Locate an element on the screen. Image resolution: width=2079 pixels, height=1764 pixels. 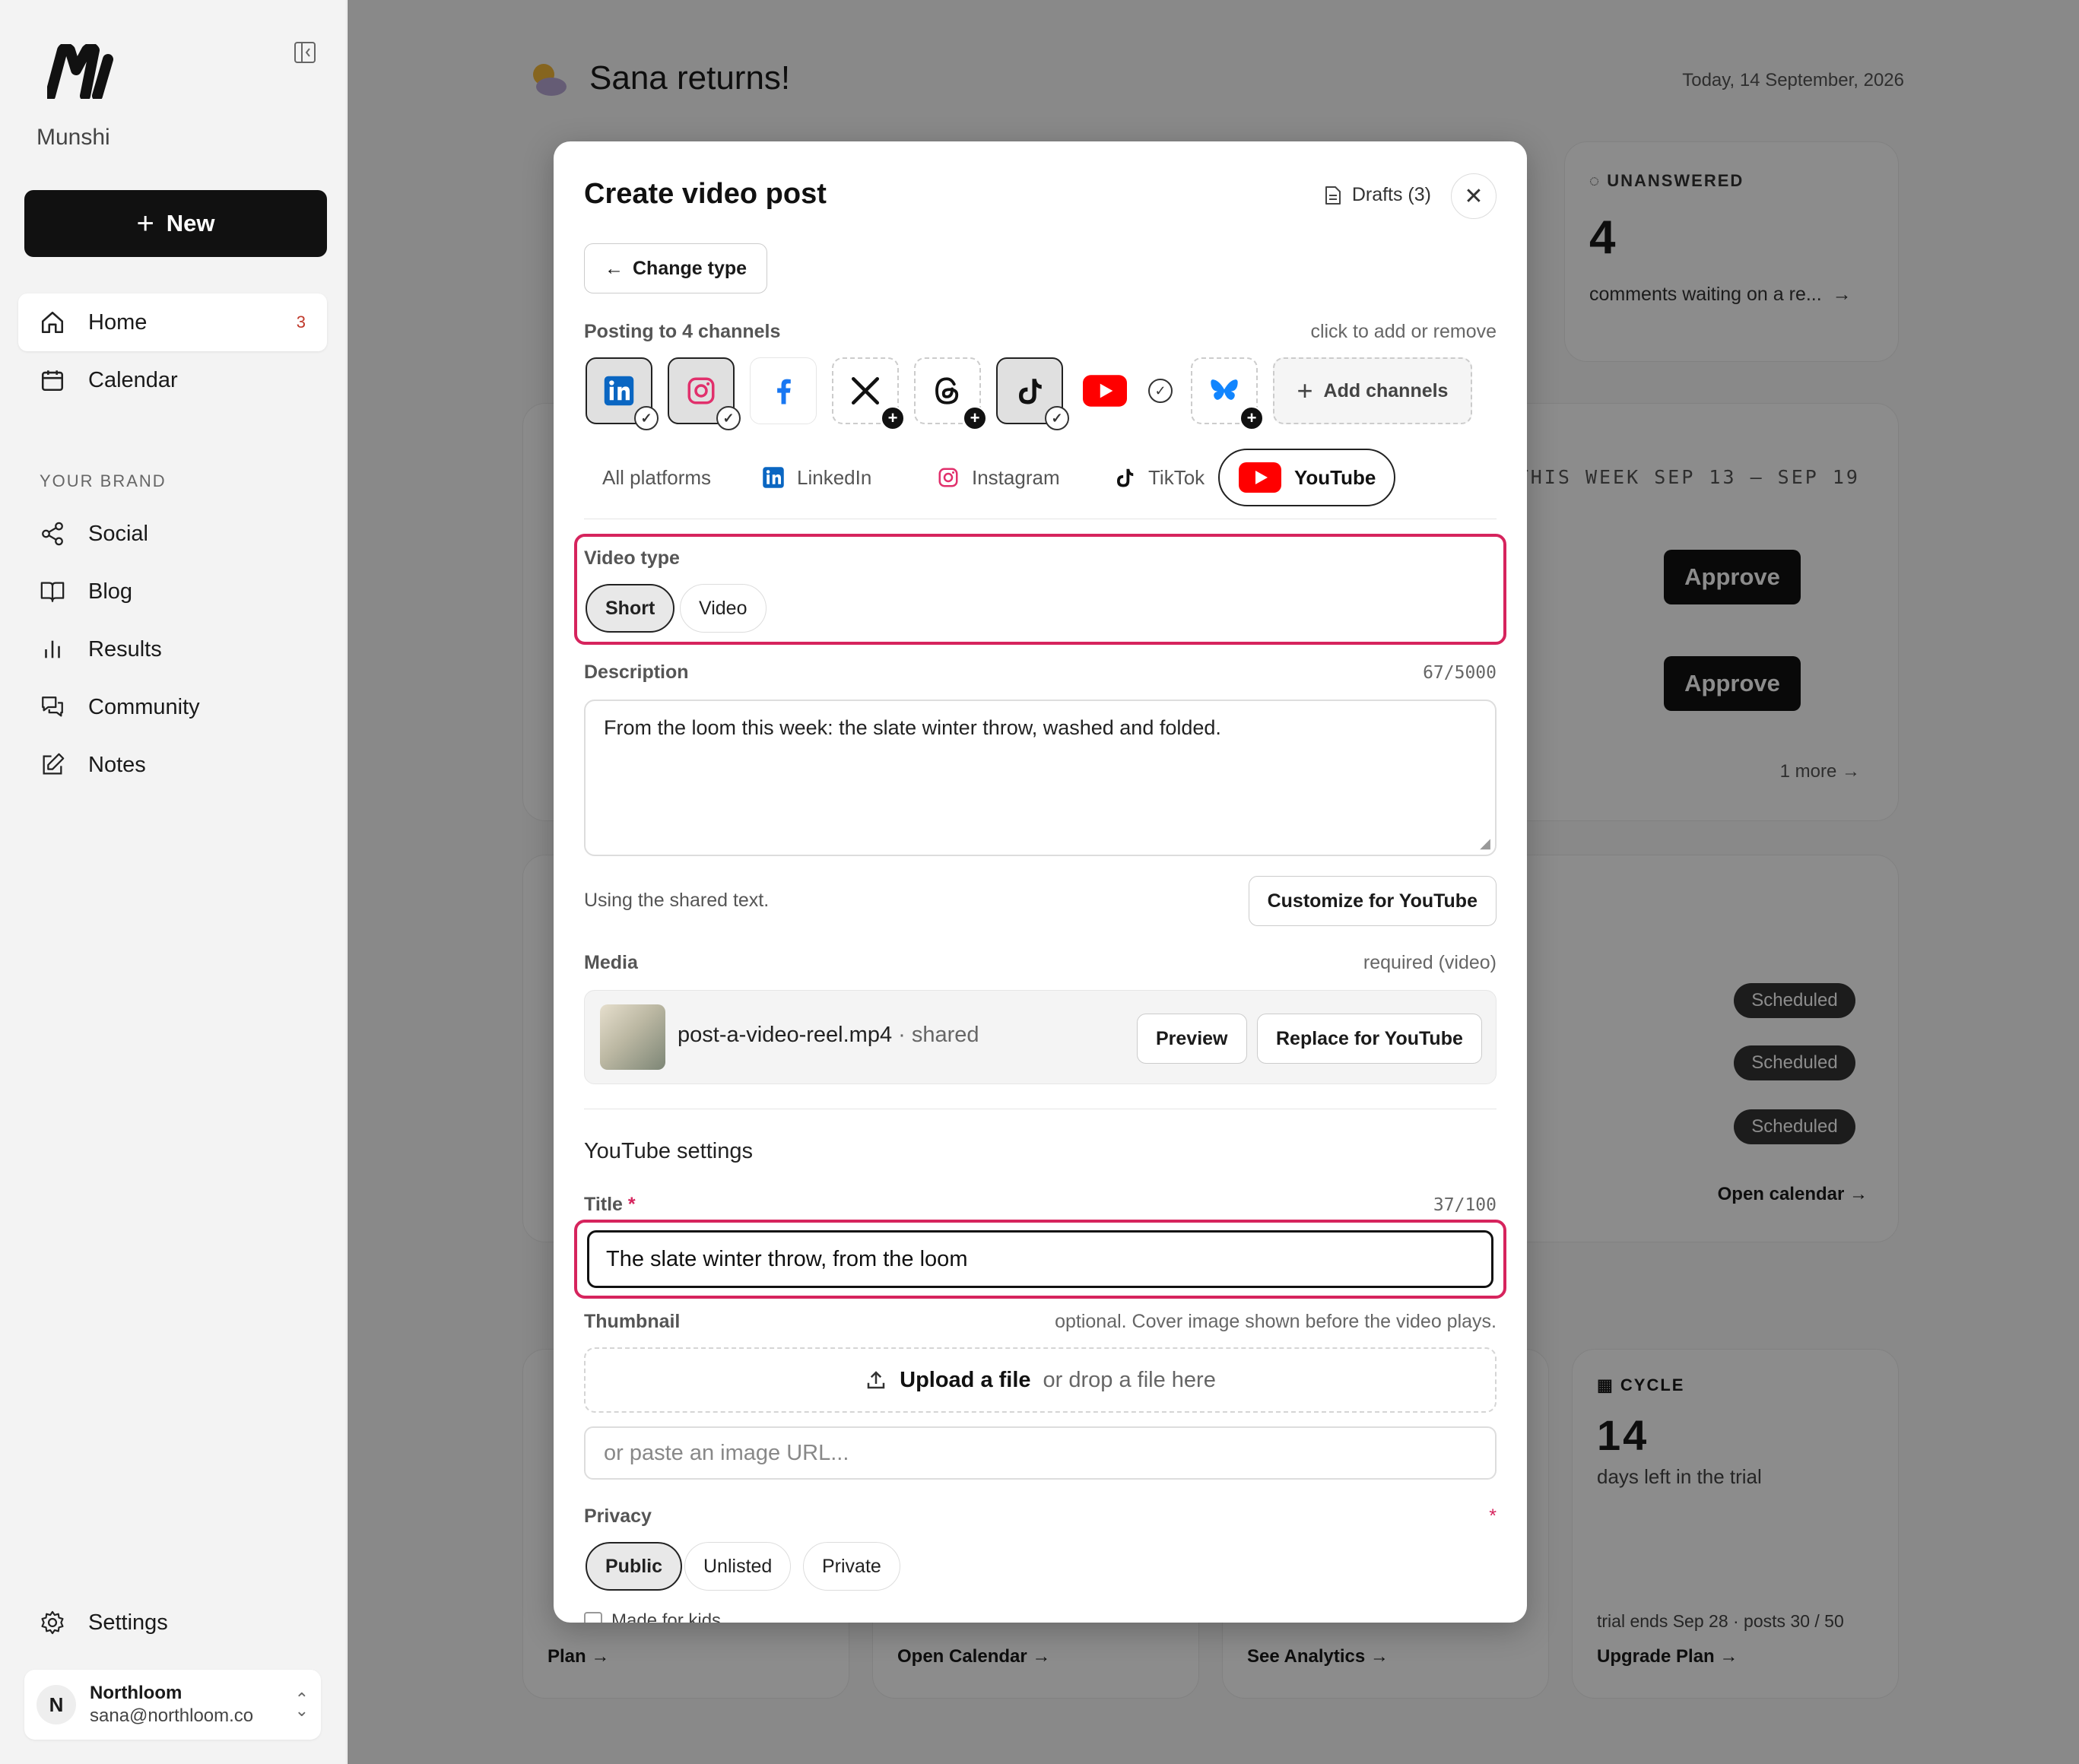
tab-label: LinkedIn is located at coordinates (834, 477).